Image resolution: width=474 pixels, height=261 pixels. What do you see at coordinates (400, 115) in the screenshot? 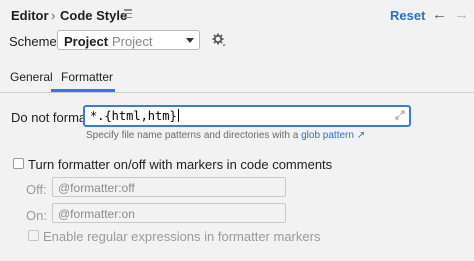
I see `expand-field-icon` at bounding box center [400, 115].